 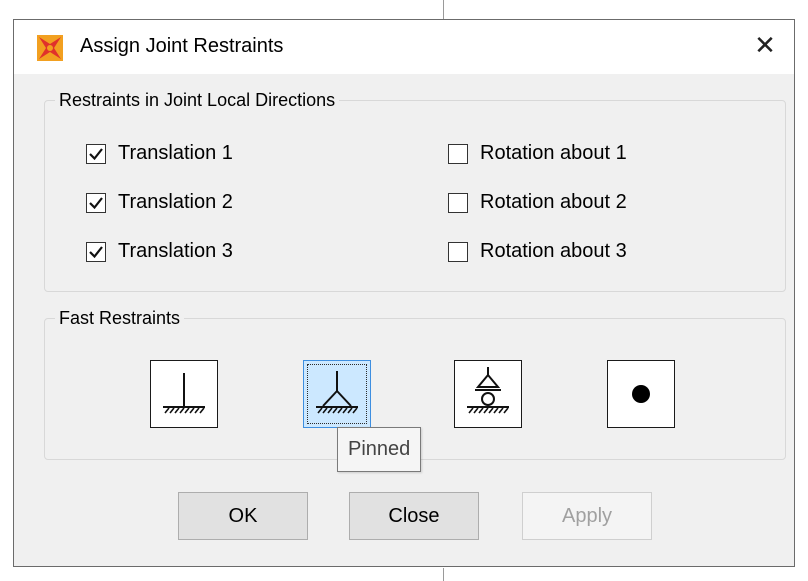 I want to click on checkbox-rotation-2: Rotation about 2, so click(x=537, y=202).